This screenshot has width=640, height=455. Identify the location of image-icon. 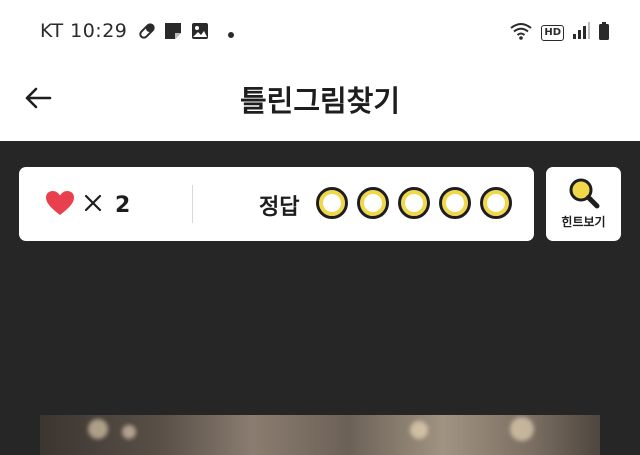
(200, 33).